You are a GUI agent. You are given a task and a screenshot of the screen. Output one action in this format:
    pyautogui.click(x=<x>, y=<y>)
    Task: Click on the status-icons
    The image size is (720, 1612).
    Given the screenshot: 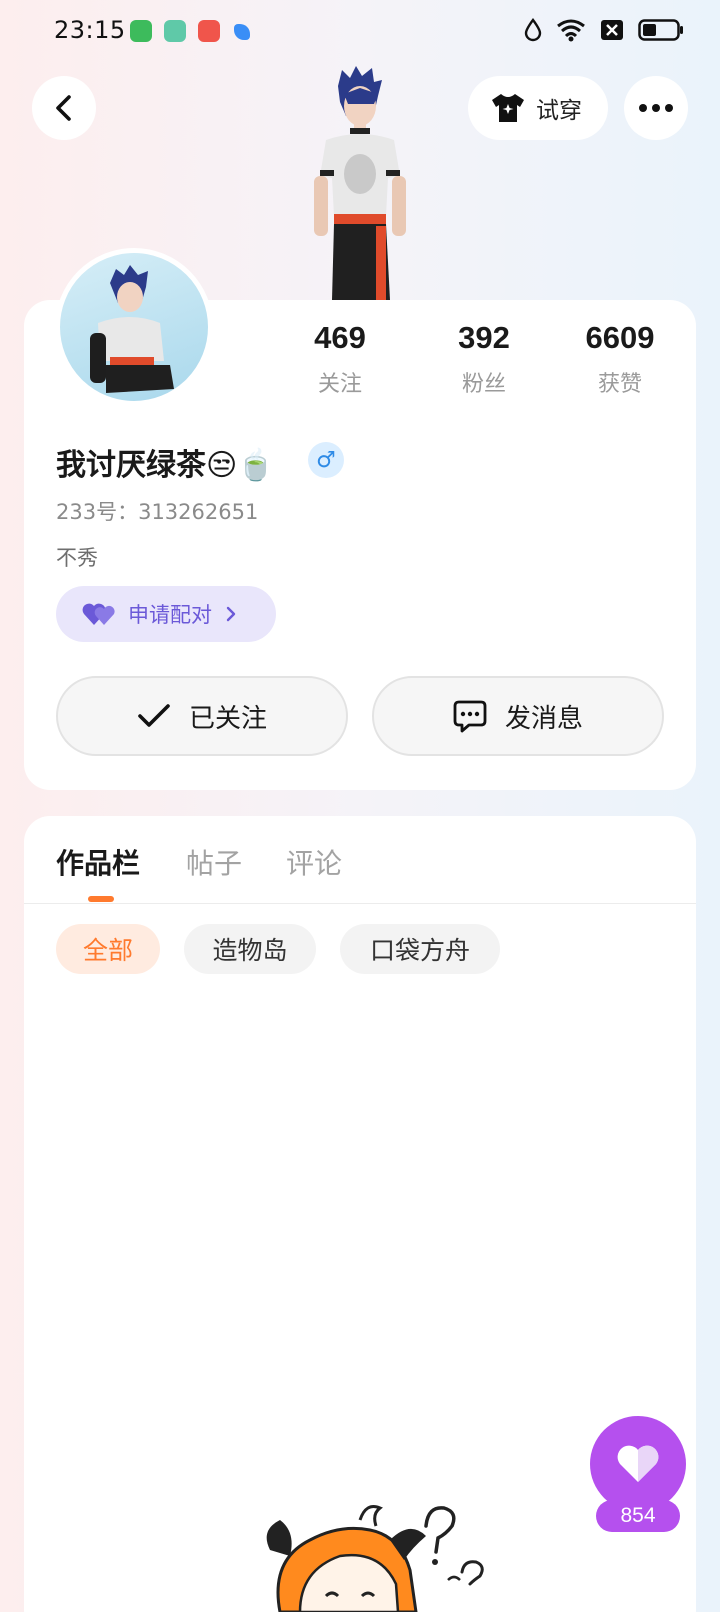 What is the action you would take?
    pyautogui.click(x=604, y=30)
    